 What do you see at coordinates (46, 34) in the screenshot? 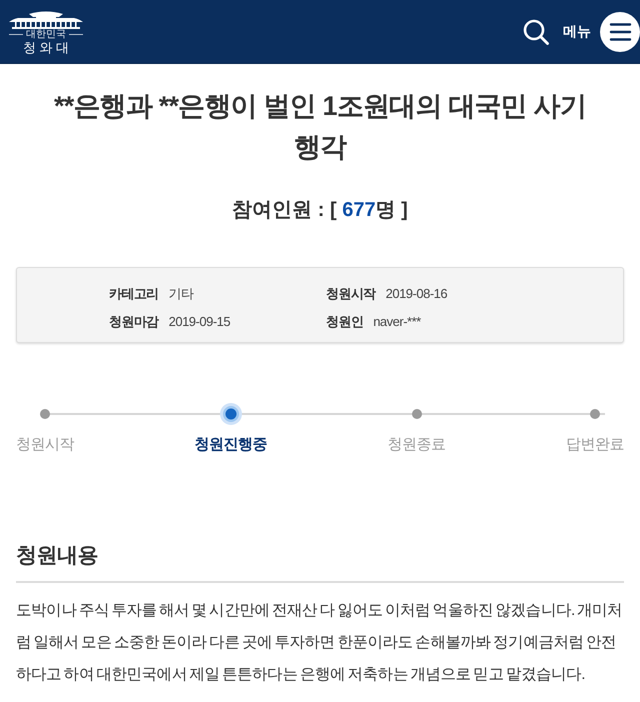
I see `logo-subtitle: 대한민국` at bounding box center [46, 34].